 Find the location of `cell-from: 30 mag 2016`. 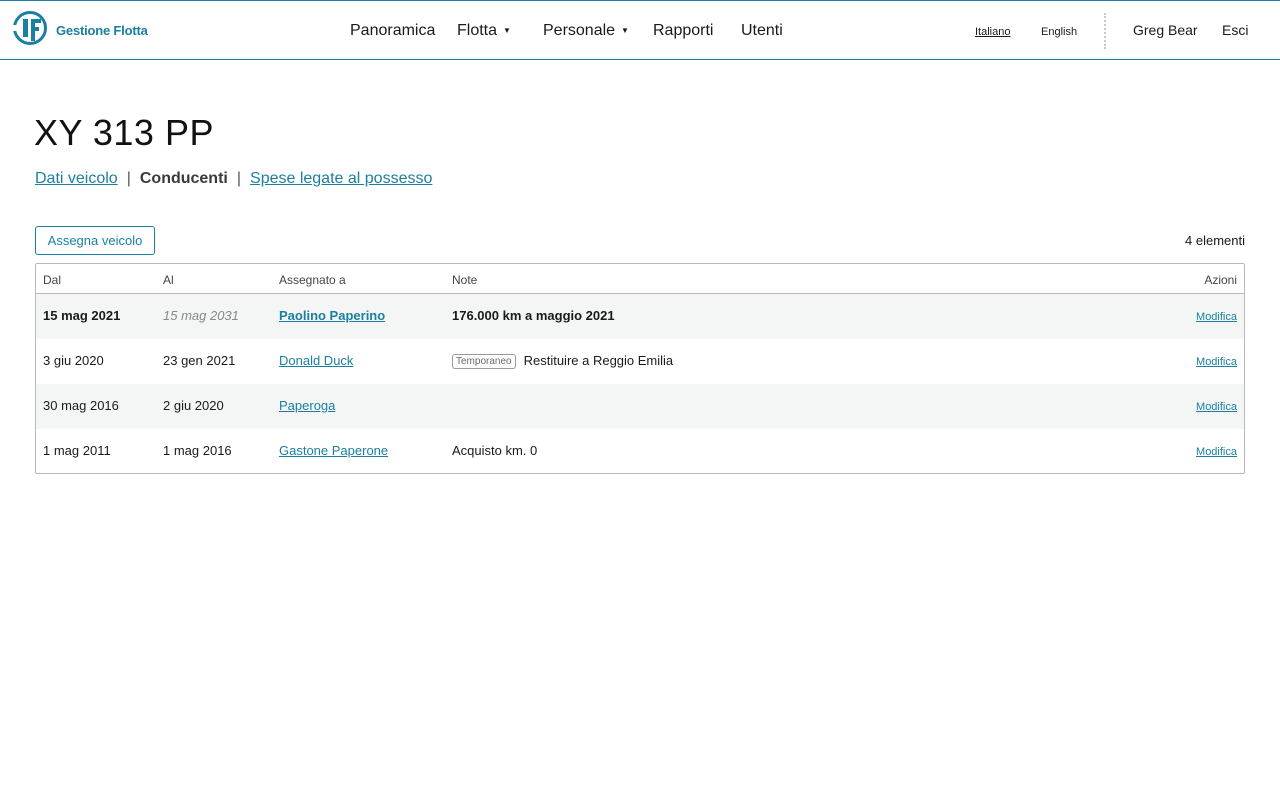

cell-from: 30 mag 2016 is located at coordinates (81, 405).